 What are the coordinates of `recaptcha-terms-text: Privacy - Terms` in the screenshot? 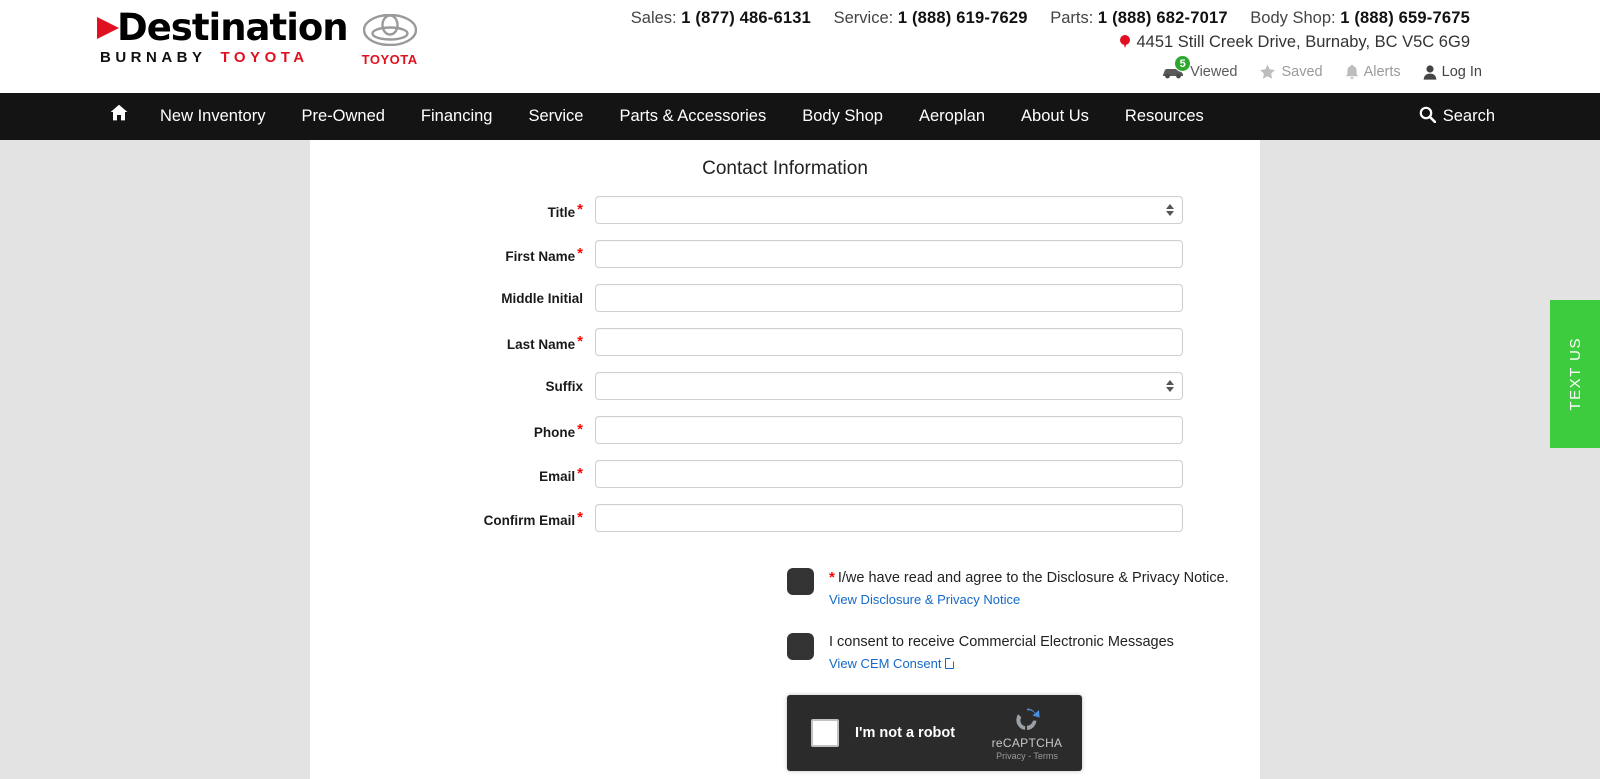 It's located at (1027, 756).